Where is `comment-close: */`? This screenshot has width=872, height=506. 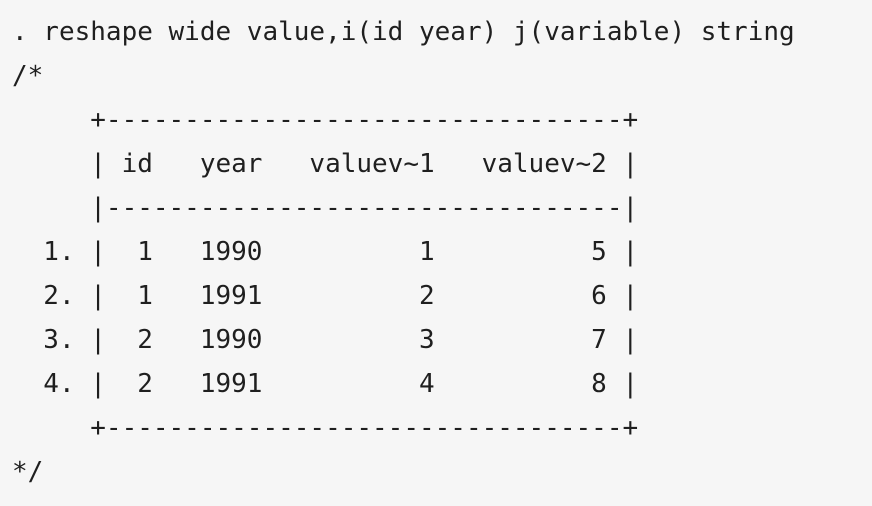 comment-close: */ is located at coordinates (28, 472).